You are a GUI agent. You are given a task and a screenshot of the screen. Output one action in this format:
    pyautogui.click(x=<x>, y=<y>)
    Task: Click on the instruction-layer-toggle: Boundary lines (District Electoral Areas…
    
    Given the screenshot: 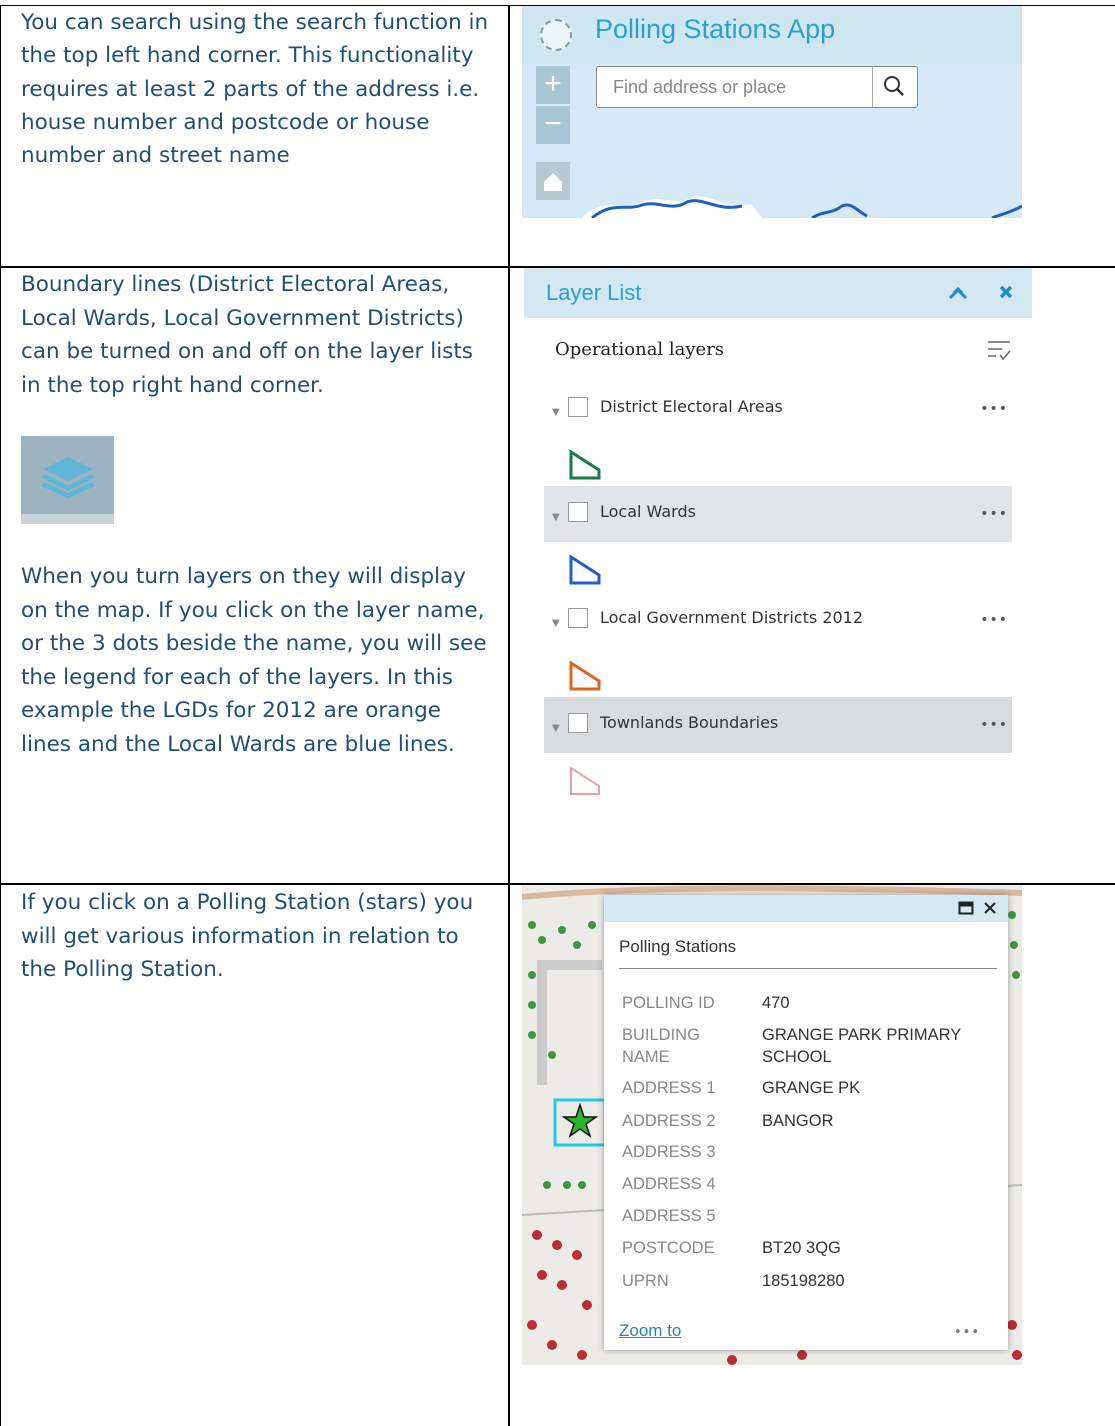 What is the action you would take?
    pyautogui.click(x=247, y=335)
    